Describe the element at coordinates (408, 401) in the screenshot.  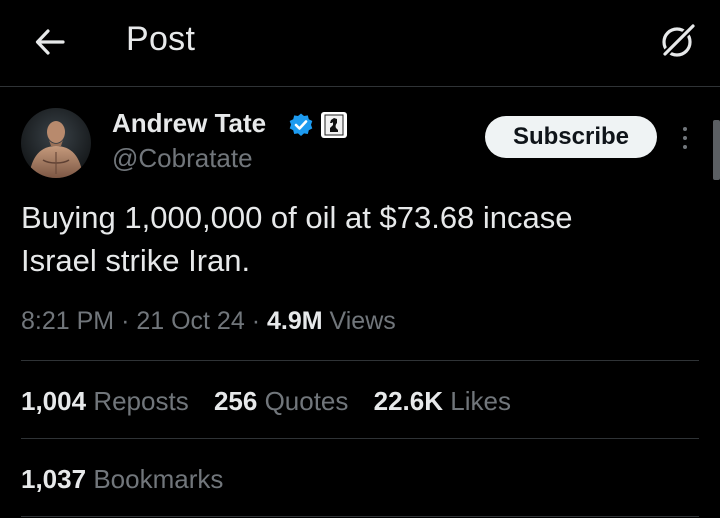
I see `likes-count: 22.6K` at that location.